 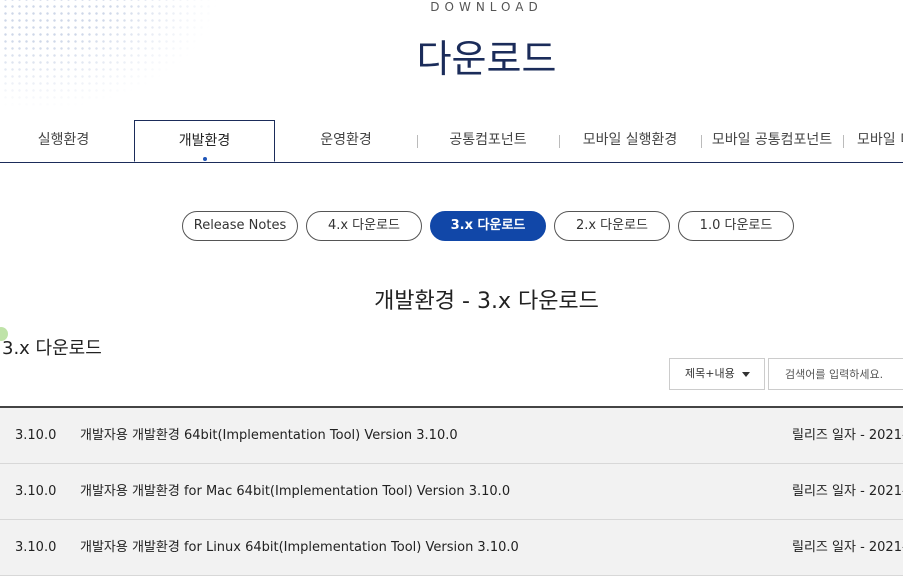 I want to click on pill-2x-download: 2.x 다운로드, so click(x=612, y=226).